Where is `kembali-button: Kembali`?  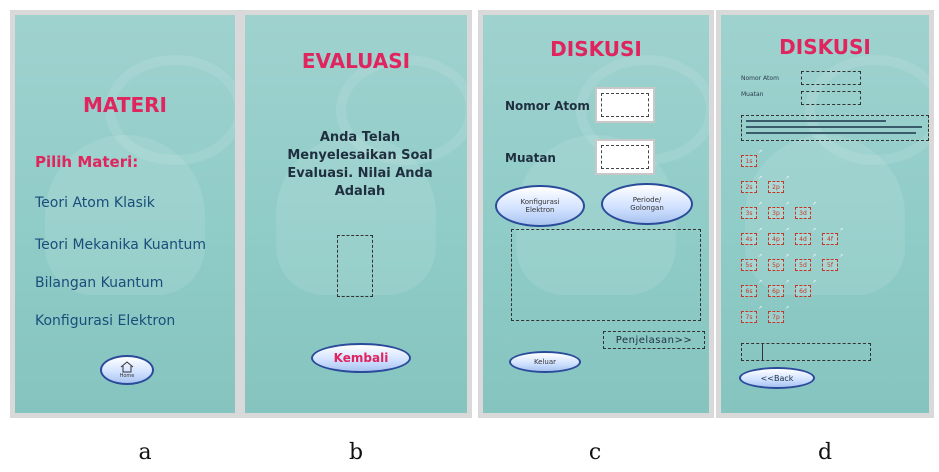
kembali-button: Kembali is located at coordinates (361, 358).